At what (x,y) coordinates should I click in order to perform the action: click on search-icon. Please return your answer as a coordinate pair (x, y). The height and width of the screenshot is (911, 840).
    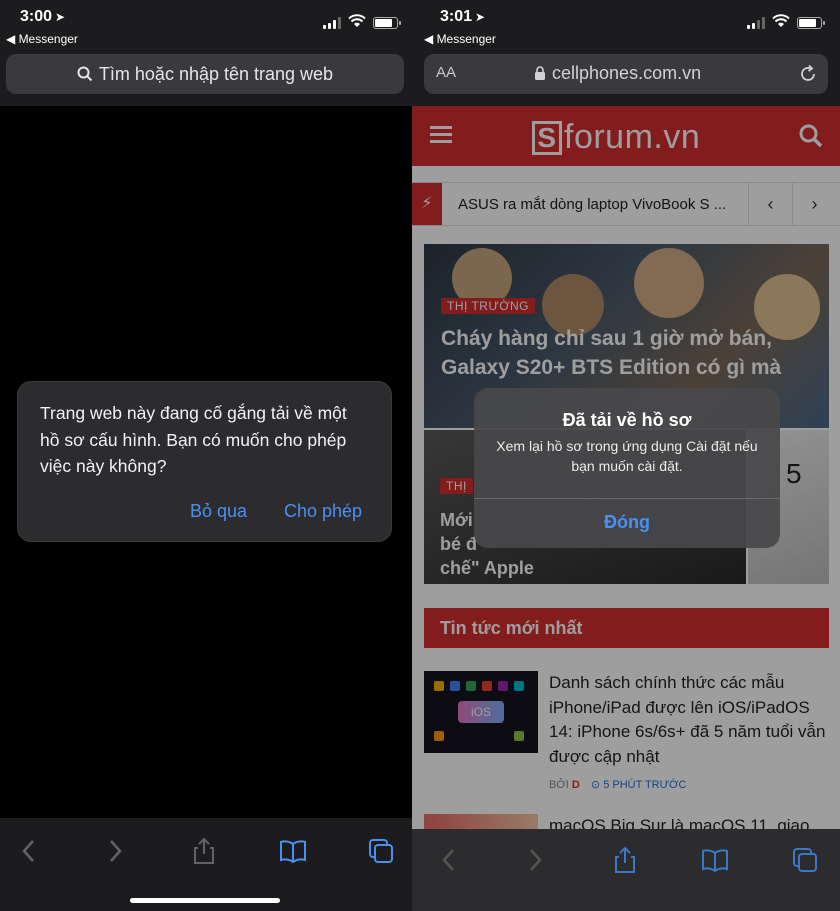
    Looking at the image, I should click on (85, 74).